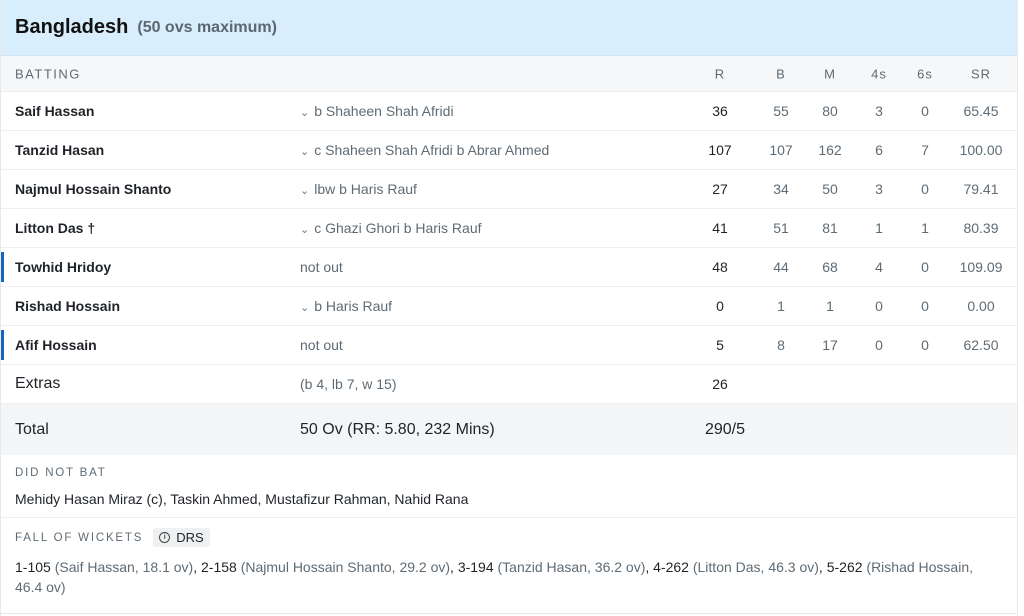  What do you see at coordinates (348, 384) in the screenshot?
I see `extras-detail: (b 4, lb 7, w 15)` at bounding box center [348, 384].